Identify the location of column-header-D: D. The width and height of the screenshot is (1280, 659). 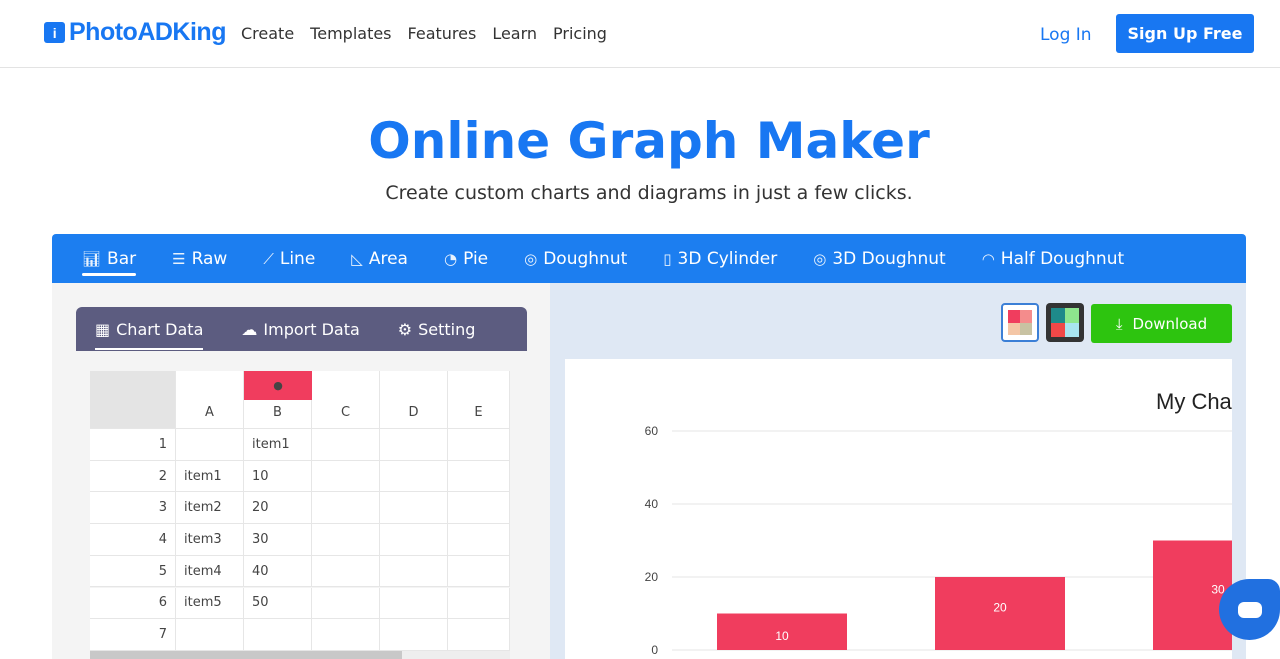
(414, 400).